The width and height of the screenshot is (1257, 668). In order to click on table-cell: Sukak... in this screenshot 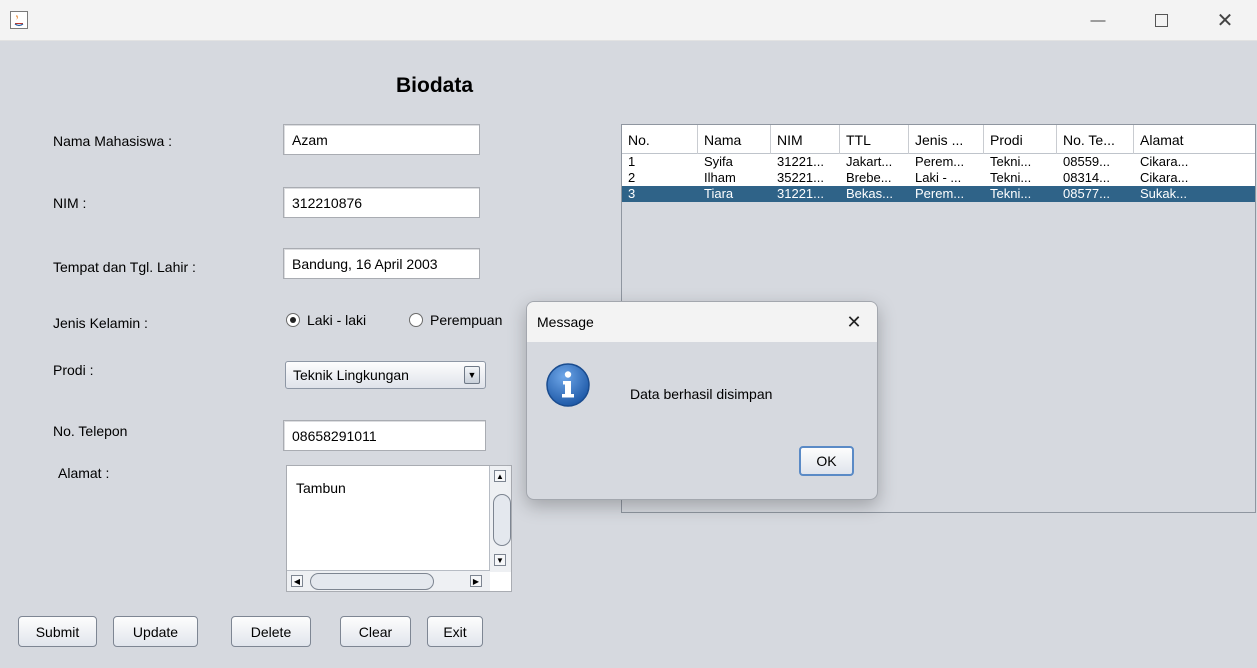, I will do `click(1163, 193)`.